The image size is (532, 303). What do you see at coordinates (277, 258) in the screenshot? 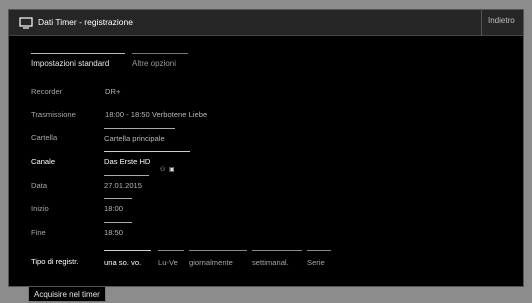
I see `recording-type-weekly: settimanal.` at bounding box center [277, 258].